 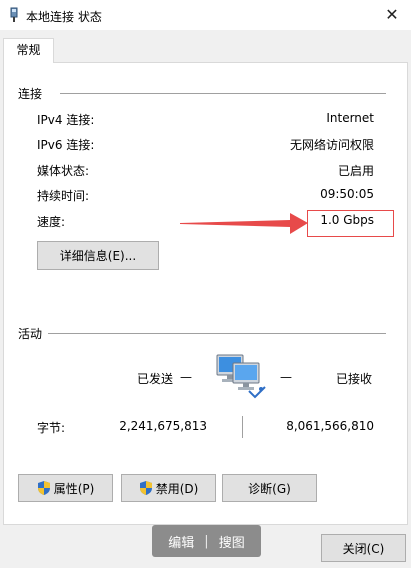 What do you see at coordinates (244, 223) in the screenshot?
I see `annotation-arrow` at bounding box center [244, 223].